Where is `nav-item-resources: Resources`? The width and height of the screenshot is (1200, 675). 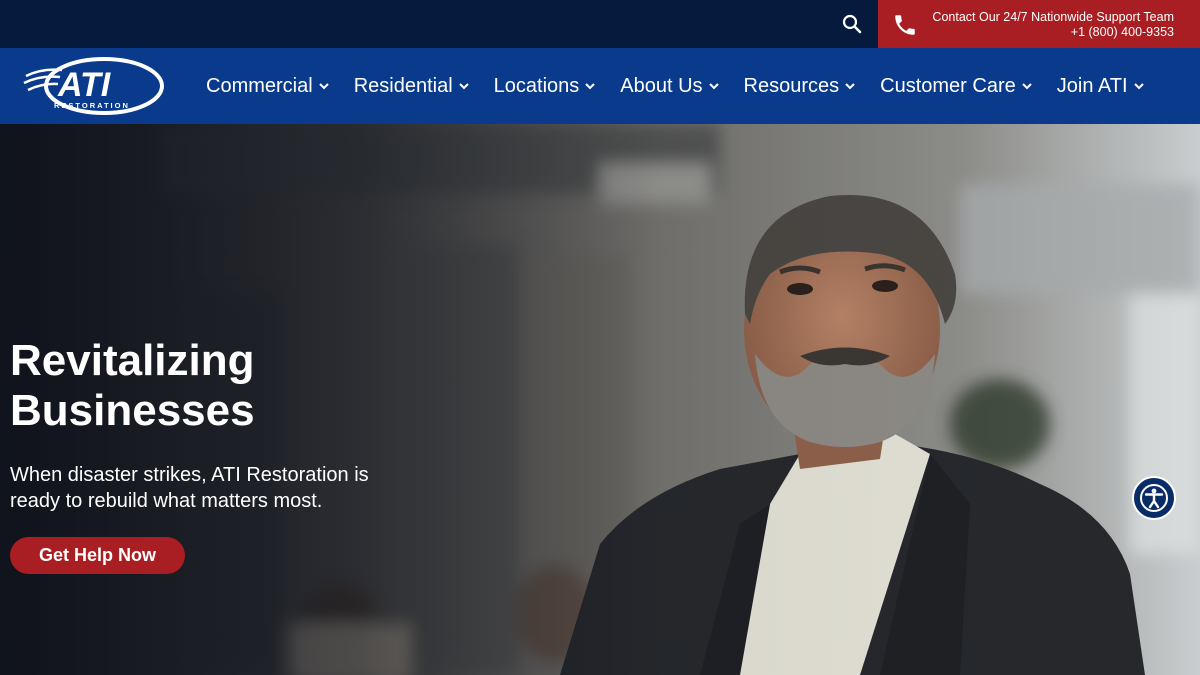
nav-item-resources: Resources is located at coordinates (800, 86).